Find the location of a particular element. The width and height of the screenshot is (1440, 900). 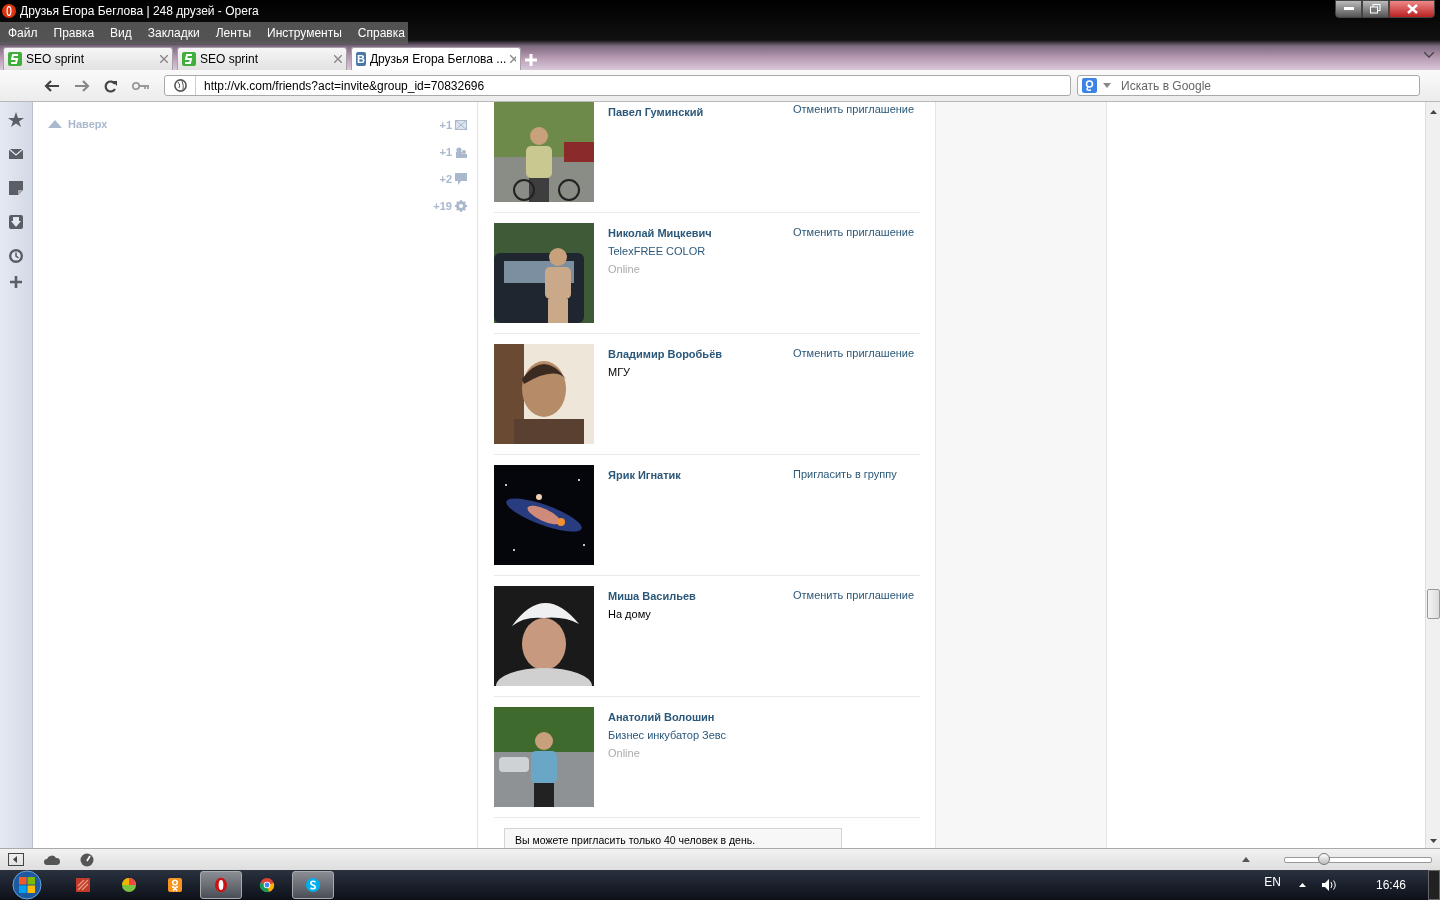

app-logo-icon is located at coordinates (9, 11).